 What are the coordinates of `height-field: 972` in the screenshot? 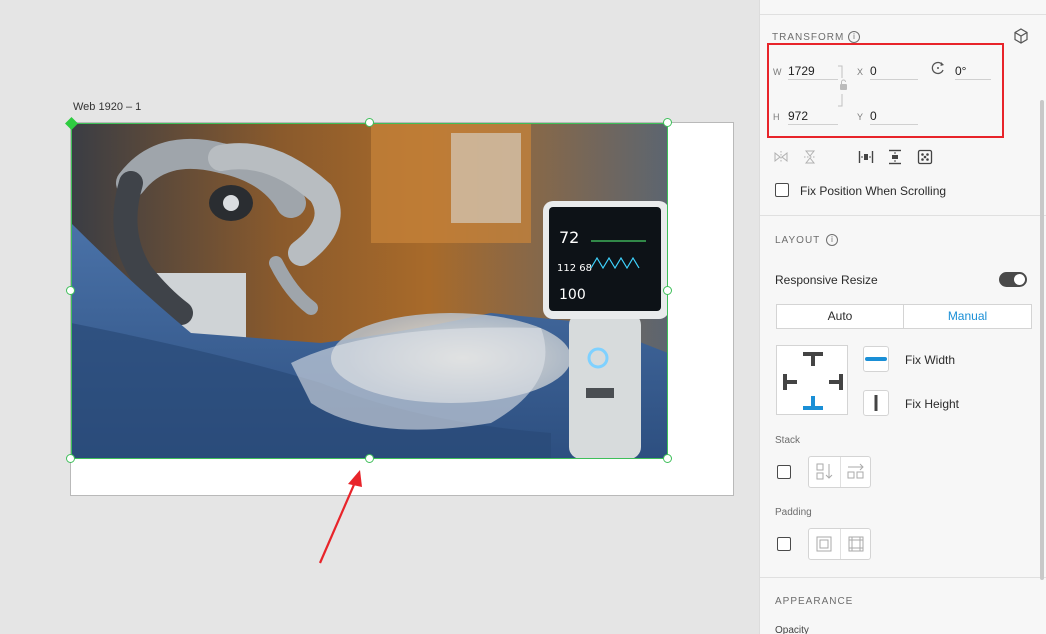 It's located at (813, 116).